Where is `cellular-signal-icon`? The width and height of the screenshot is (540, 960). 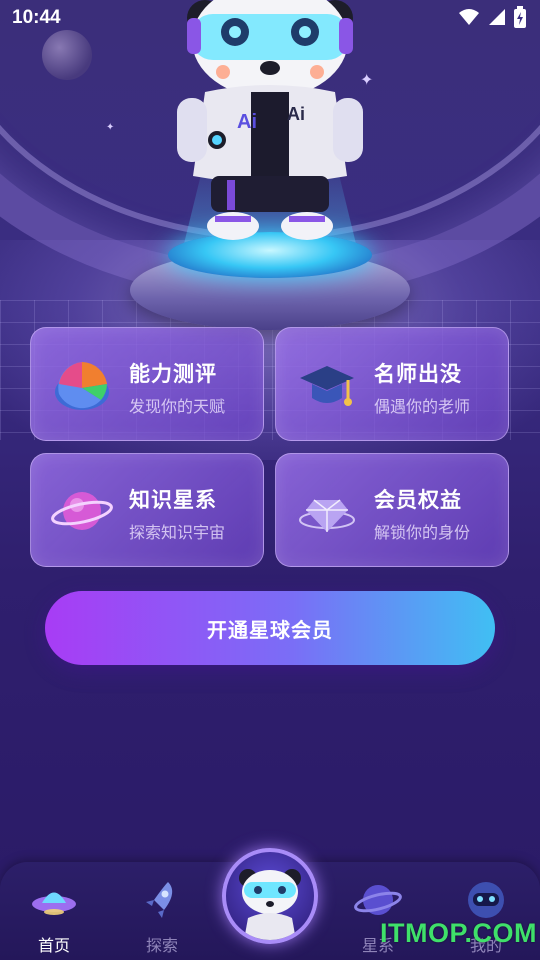
cellular-signal-icon is located at coordinates (497, 17).